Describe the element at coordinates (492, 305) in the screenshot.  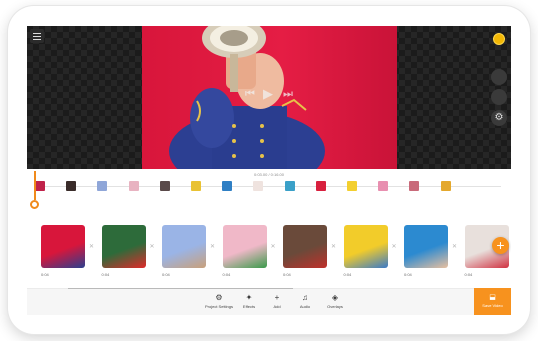
I see `save-video-label: Save Video` at that location.